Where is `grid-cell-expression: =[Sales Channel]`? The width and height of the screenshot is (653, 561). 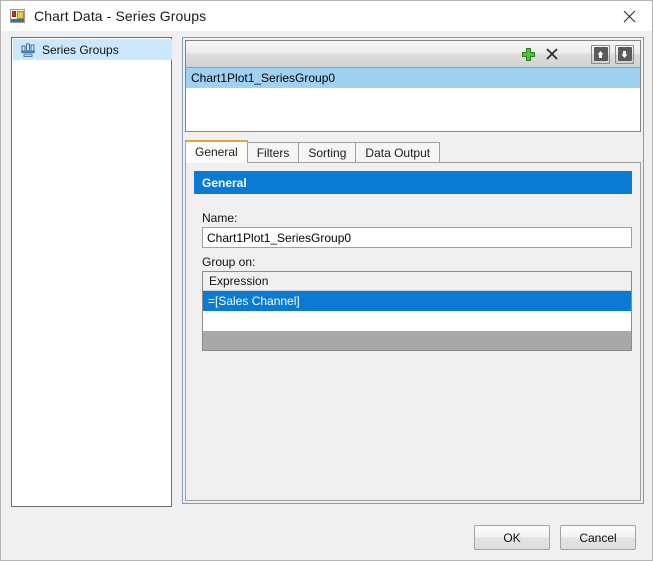
grid-cell-expression: =[Sales Channel] is located at coordinates (254, 301).